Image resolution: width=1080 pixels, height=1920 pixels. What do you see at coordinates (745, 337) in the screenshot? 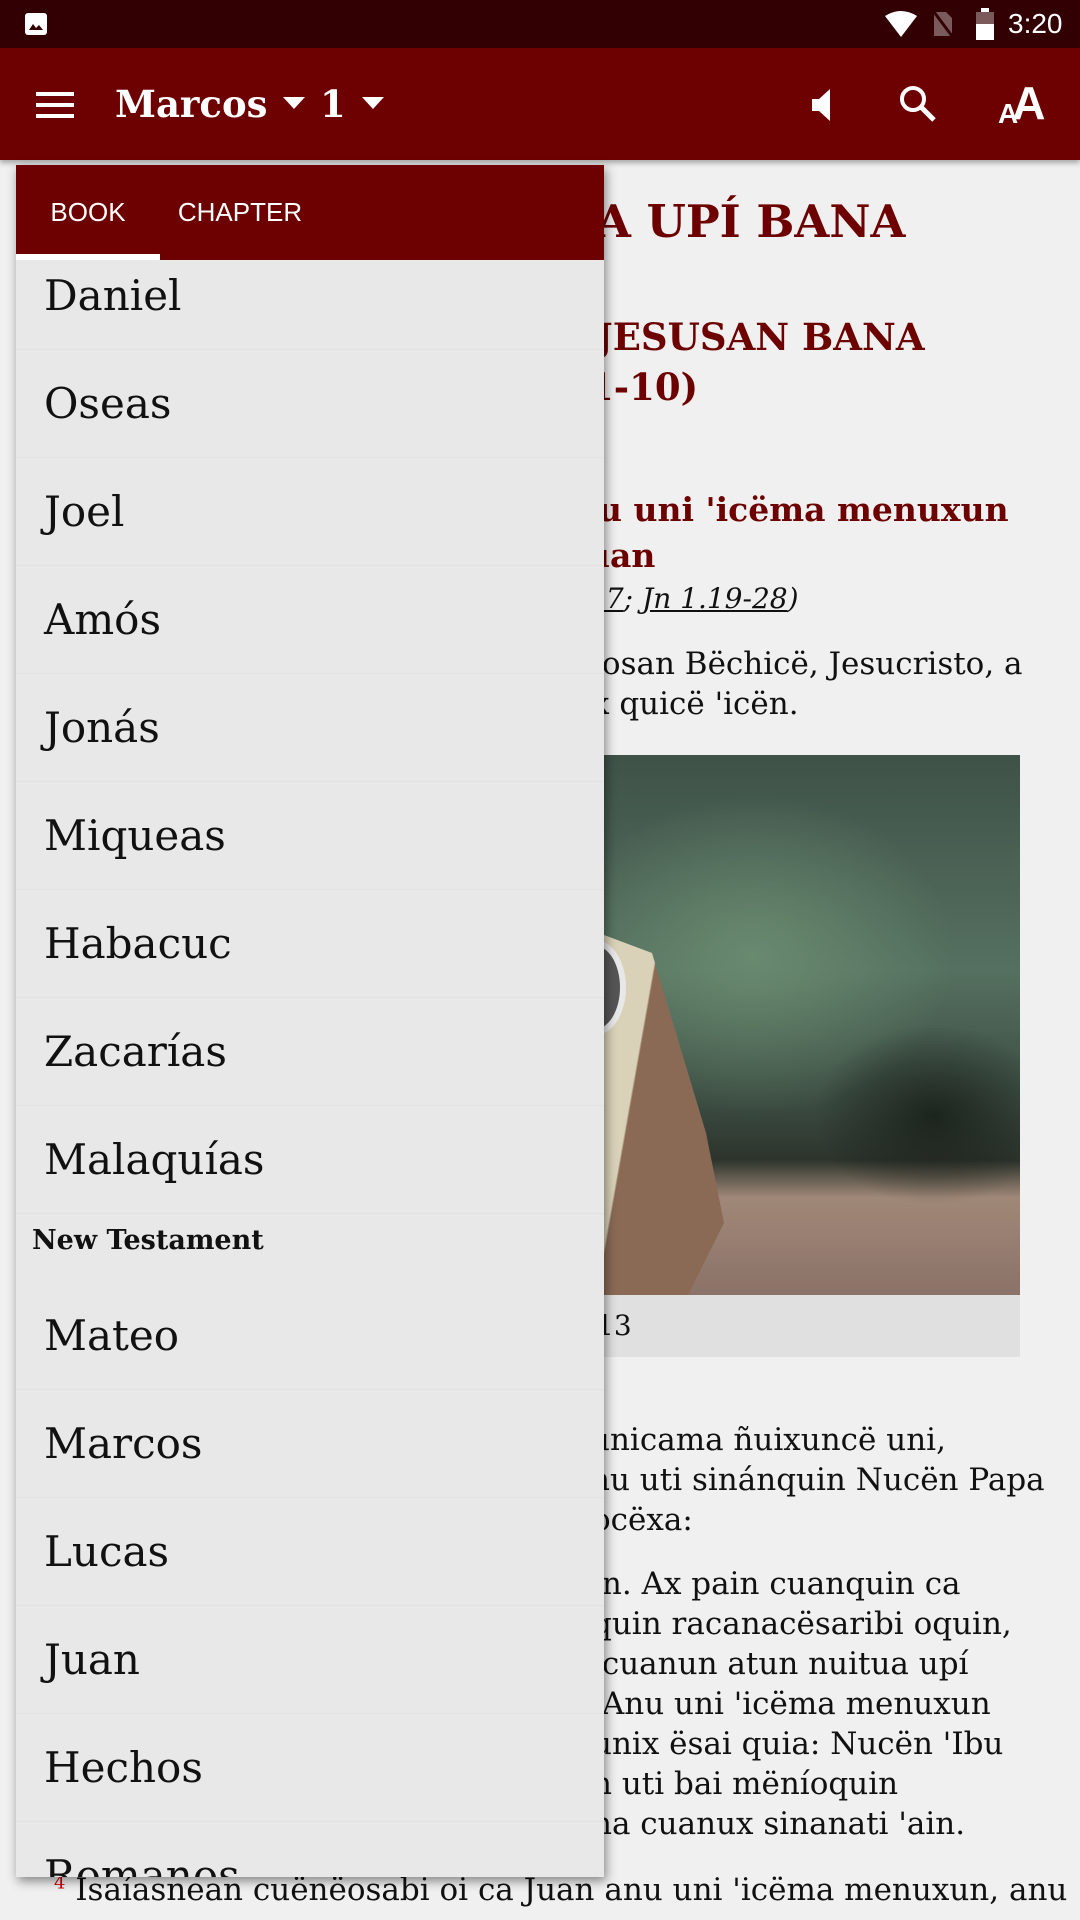
I see `section-heading-line1: I JESUSAN BANA` at bounding box center [745, 337].